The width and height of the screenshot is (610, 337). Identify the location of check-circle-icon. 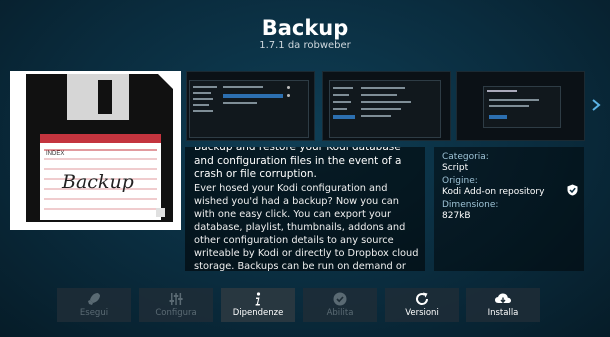
(340, 299).